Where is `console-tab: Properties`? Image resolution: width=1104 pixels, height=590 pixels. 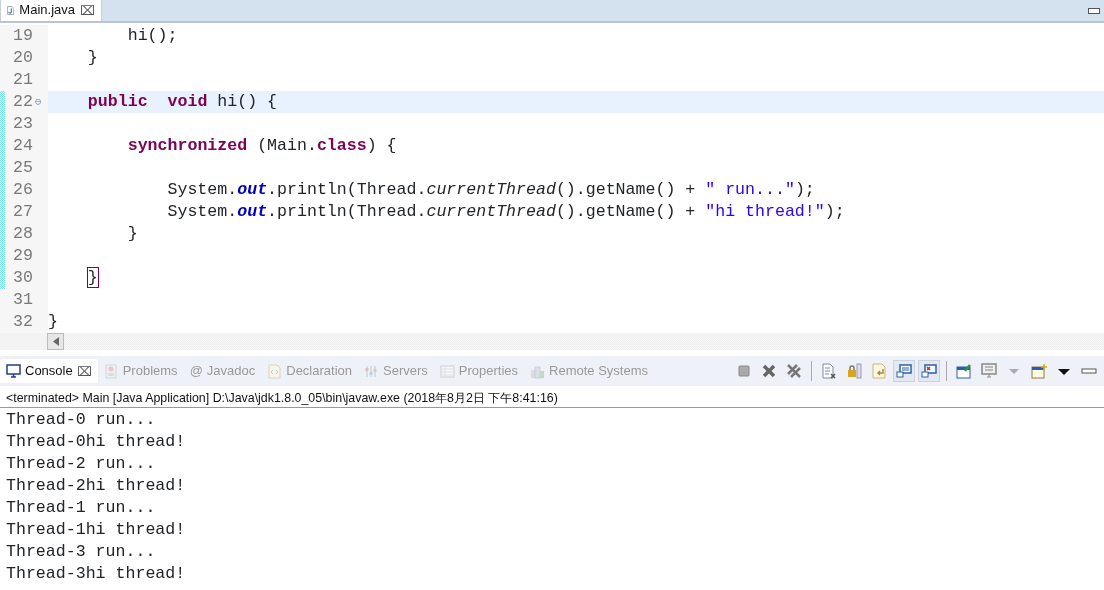
console-tab: Properties is located at coordinates (479, 371).